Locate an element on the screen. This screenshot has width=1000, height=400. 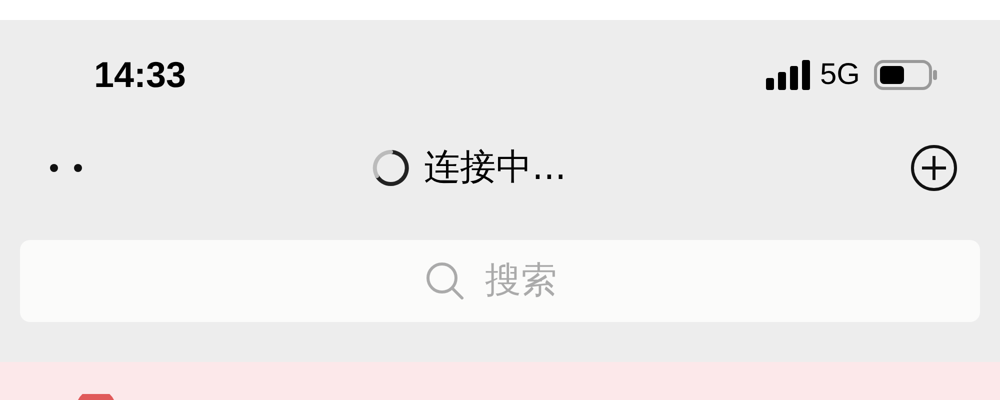
battery-icon is located at coordinates (906, 75).